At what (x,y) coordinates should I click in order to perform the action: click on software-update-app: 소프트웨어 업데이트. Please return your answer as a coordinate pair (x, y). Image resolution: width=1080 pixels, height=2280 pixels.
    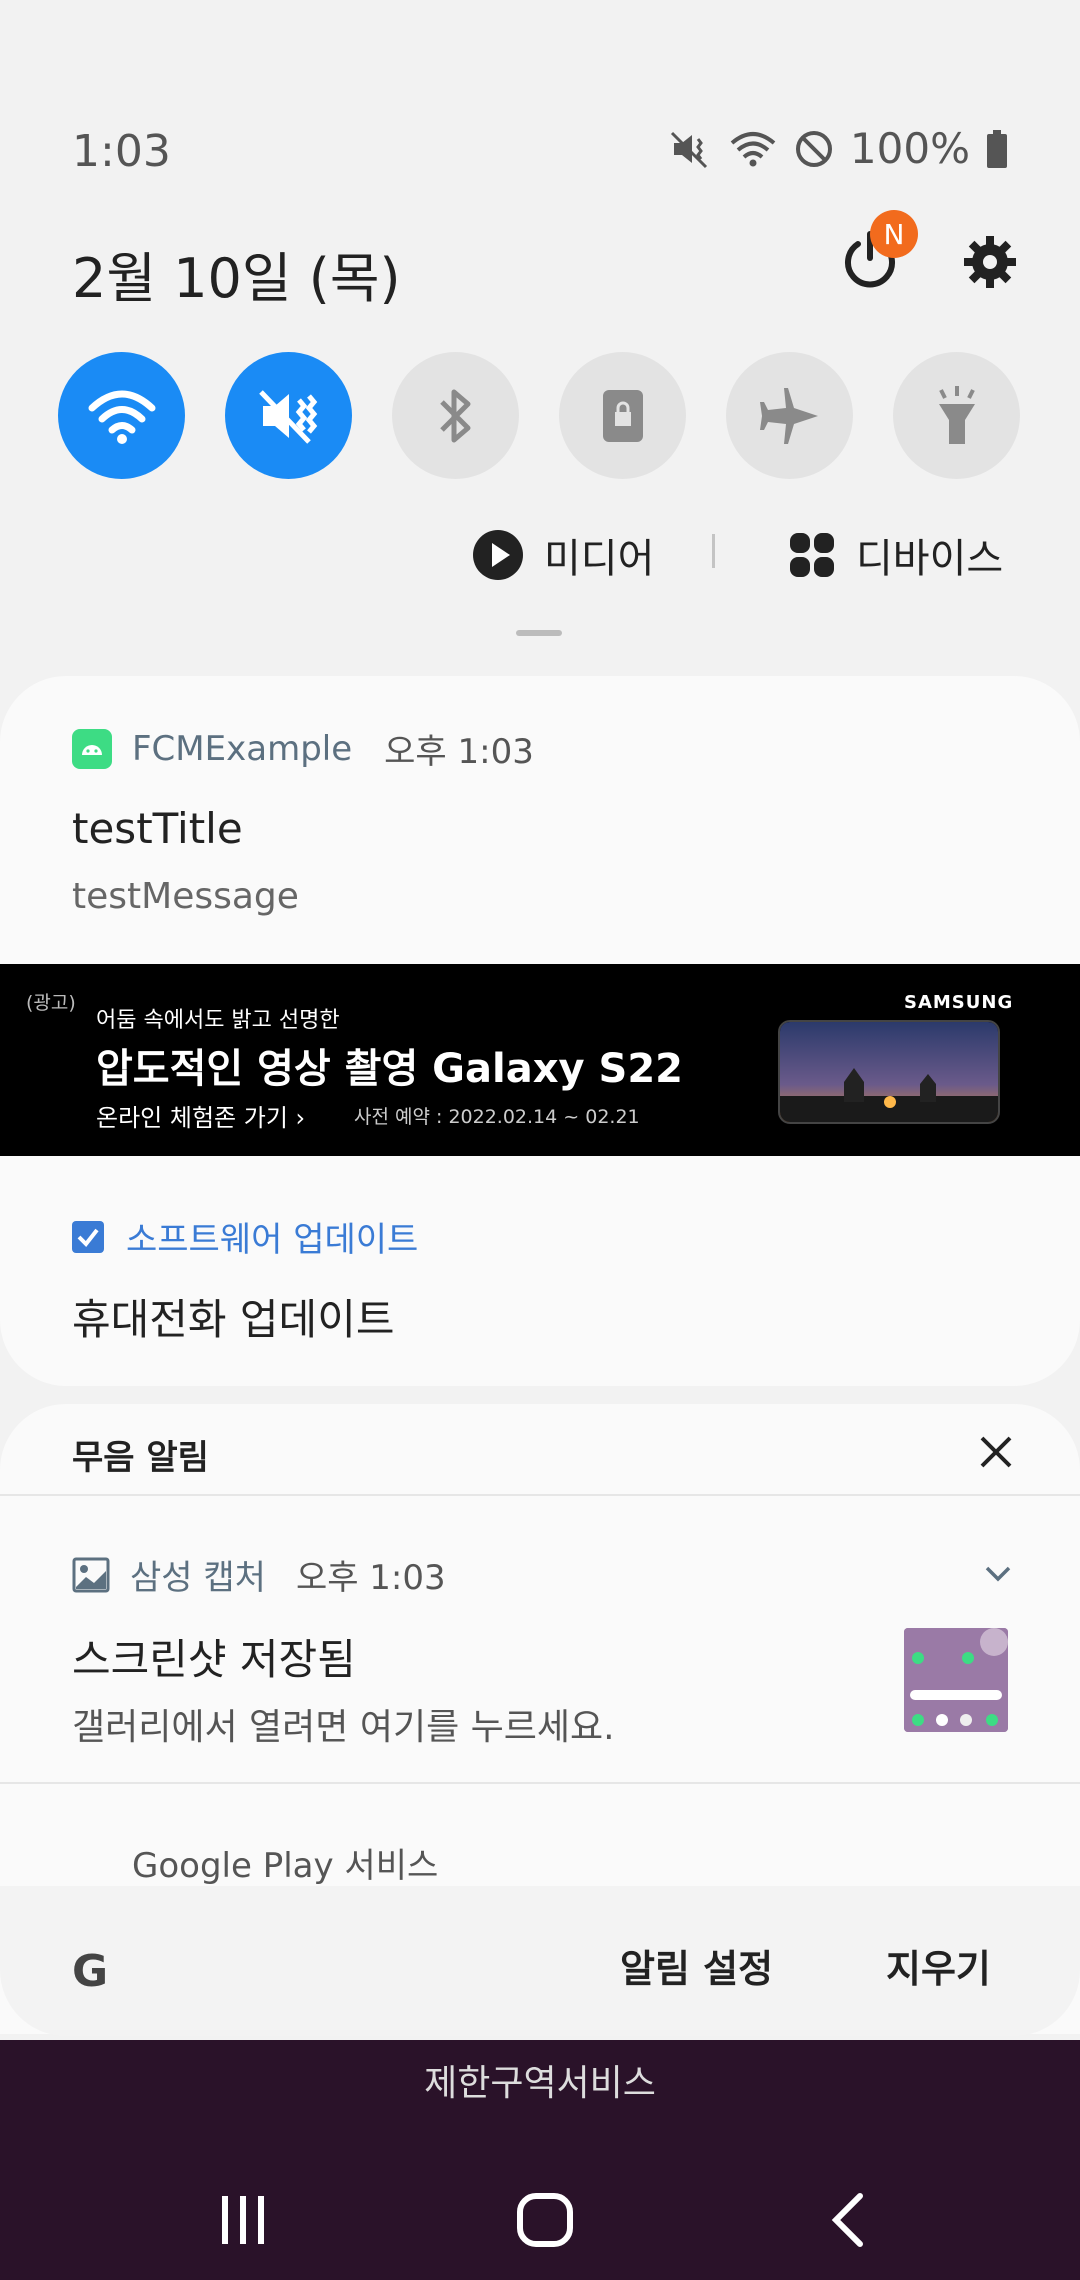
    Looking at the image, I should click on (272, 1240).